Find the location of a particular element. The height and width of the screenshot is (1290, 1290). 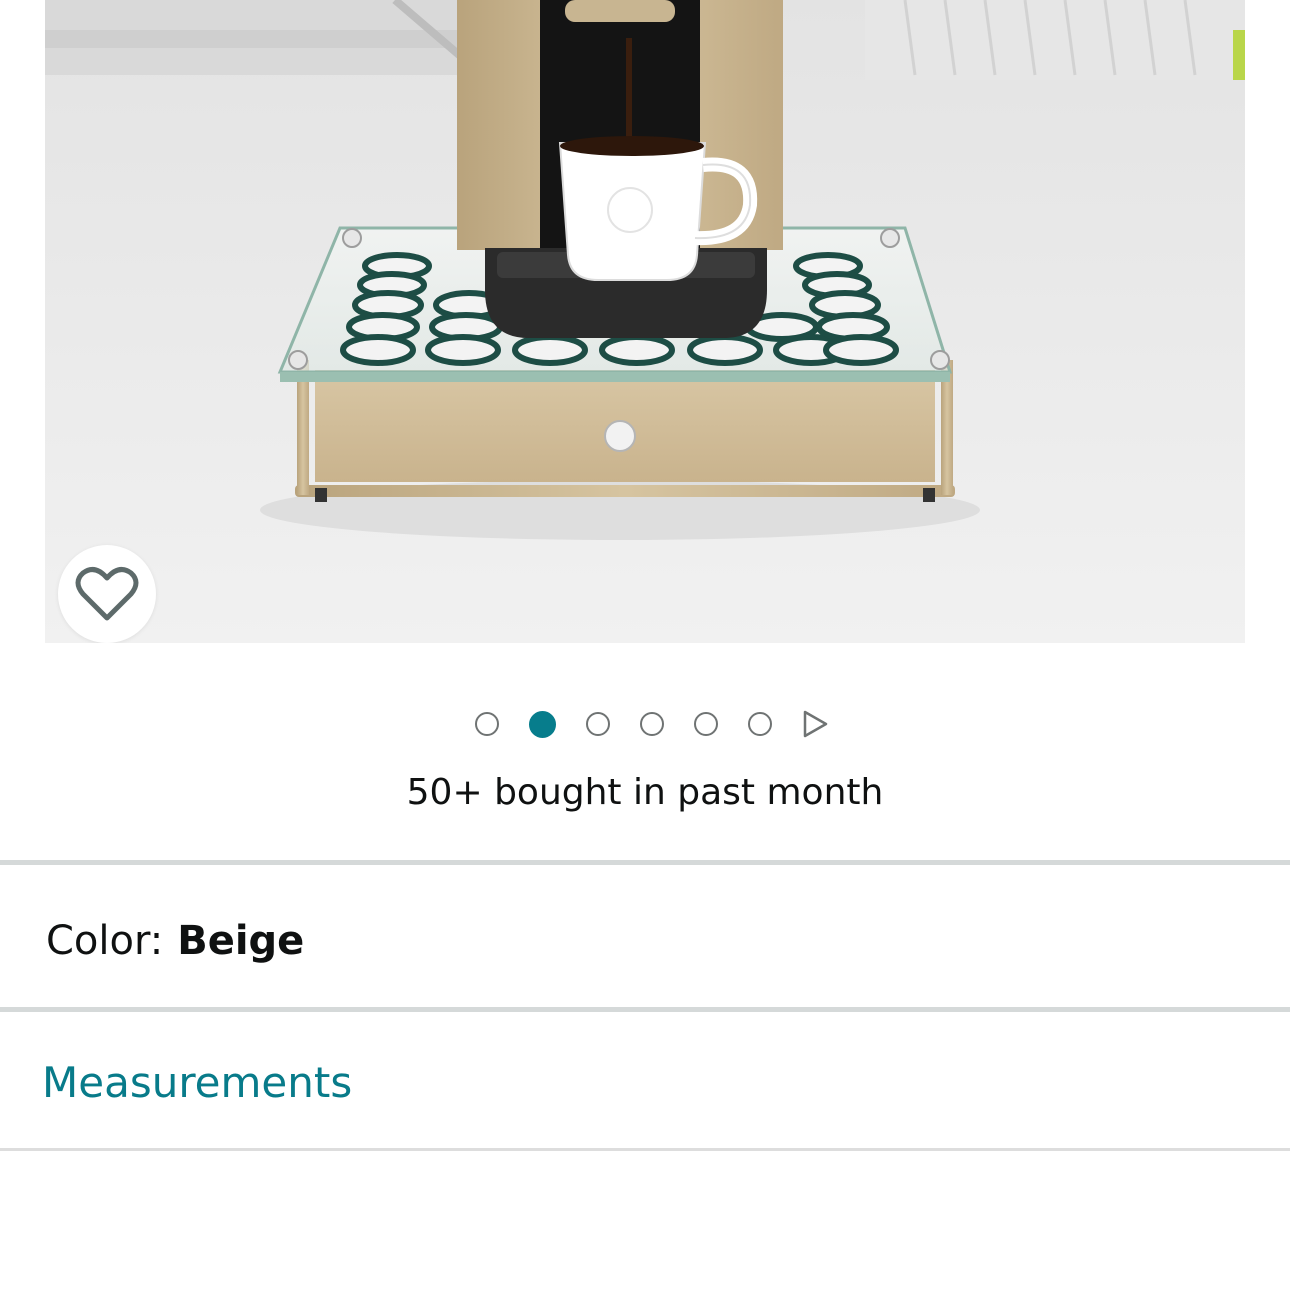

heart-outline-icon is located at coordinates (107, 593).